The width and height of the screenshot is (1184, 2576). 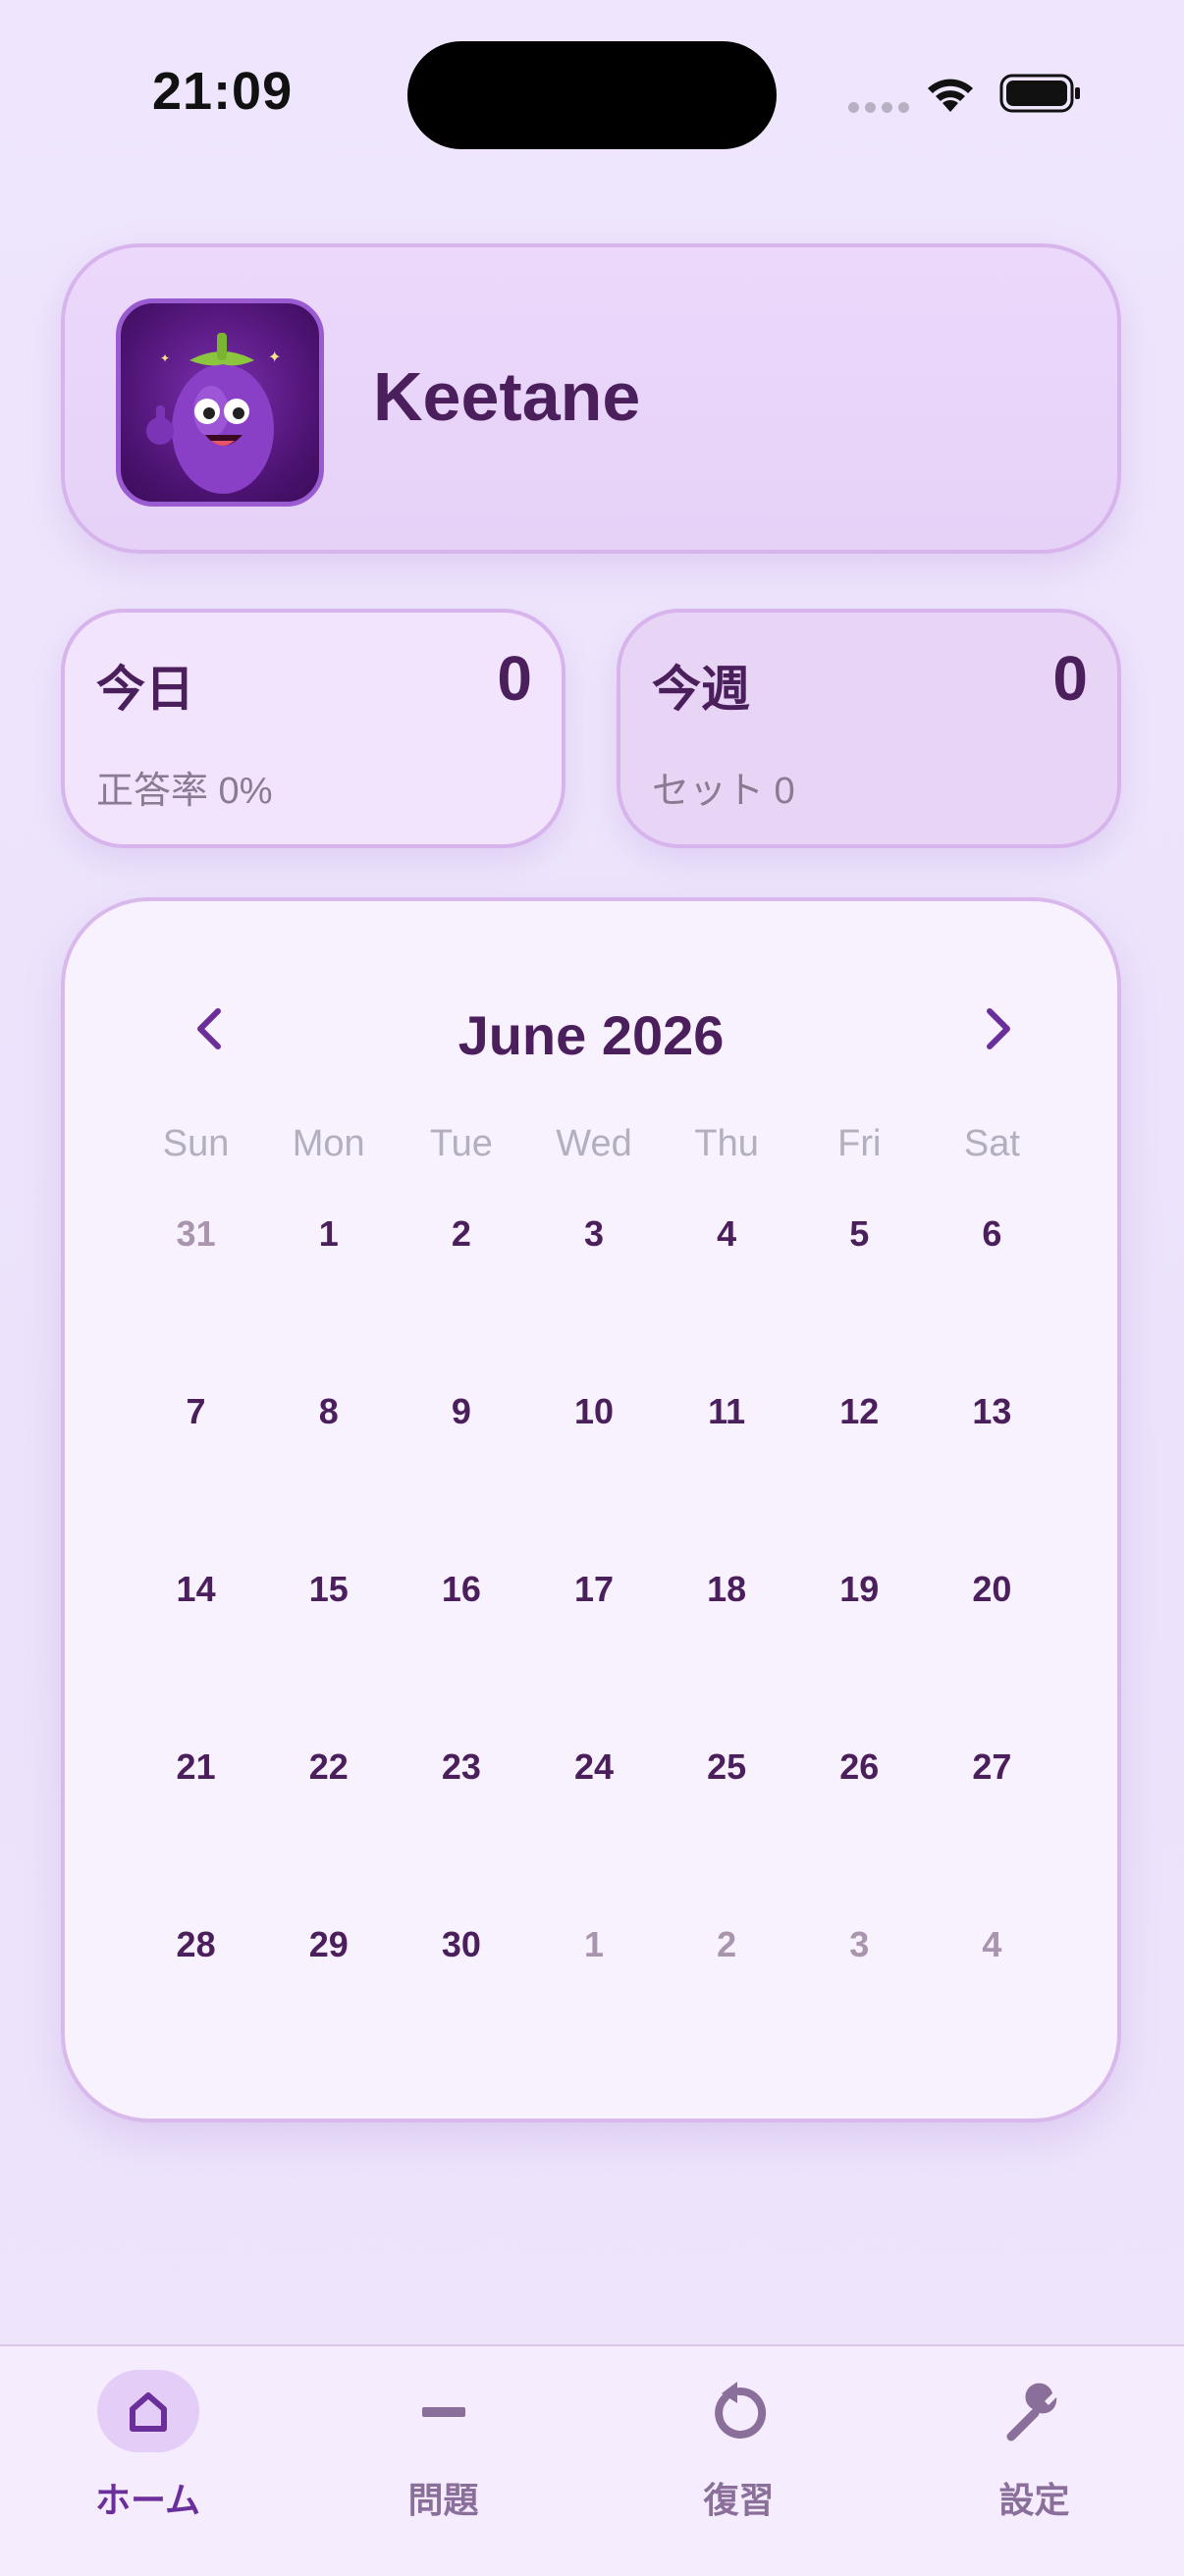 What do you see at coordinates (860, 1143) in the screenshot?
I see `weekday-label: Fri` at bounding box center [860, 1143].